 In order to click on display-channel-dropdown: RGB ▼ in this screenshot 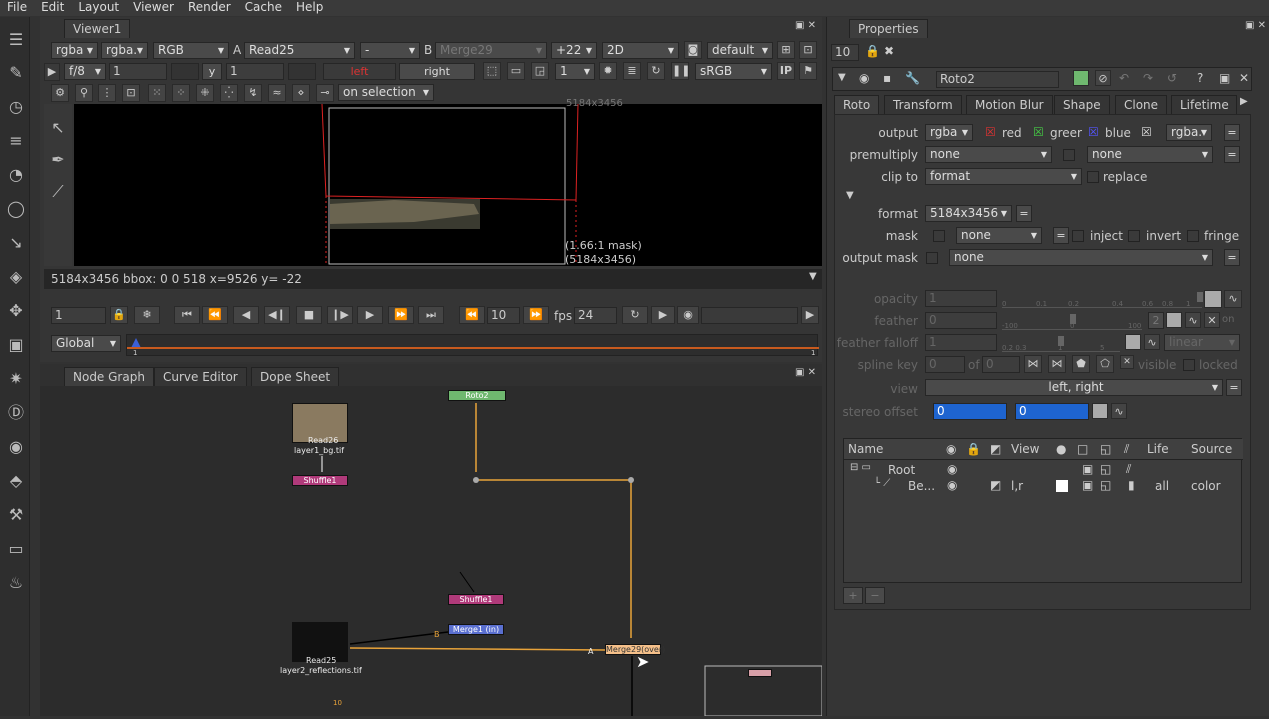, I will do `click(191, 50)`.